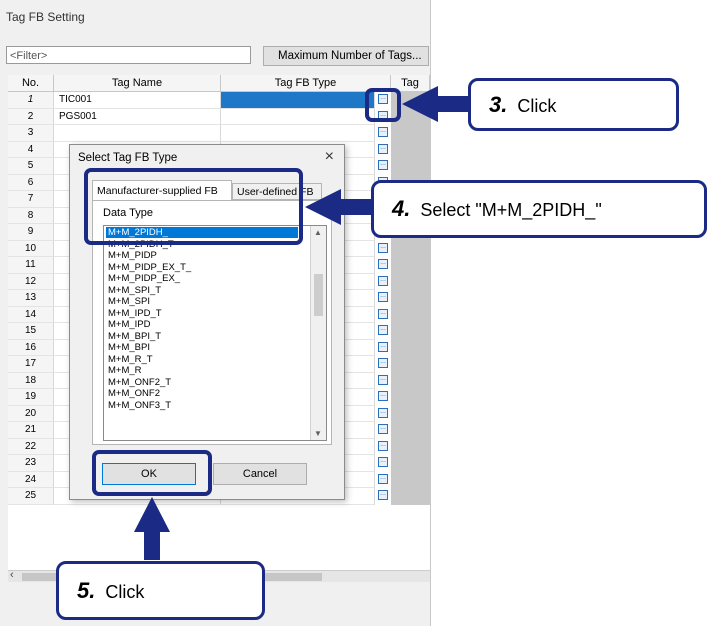  What do you see at coordinates (152, 528) in the screenshot?
I see `arrow-step5` at bounding box center [152, 528].